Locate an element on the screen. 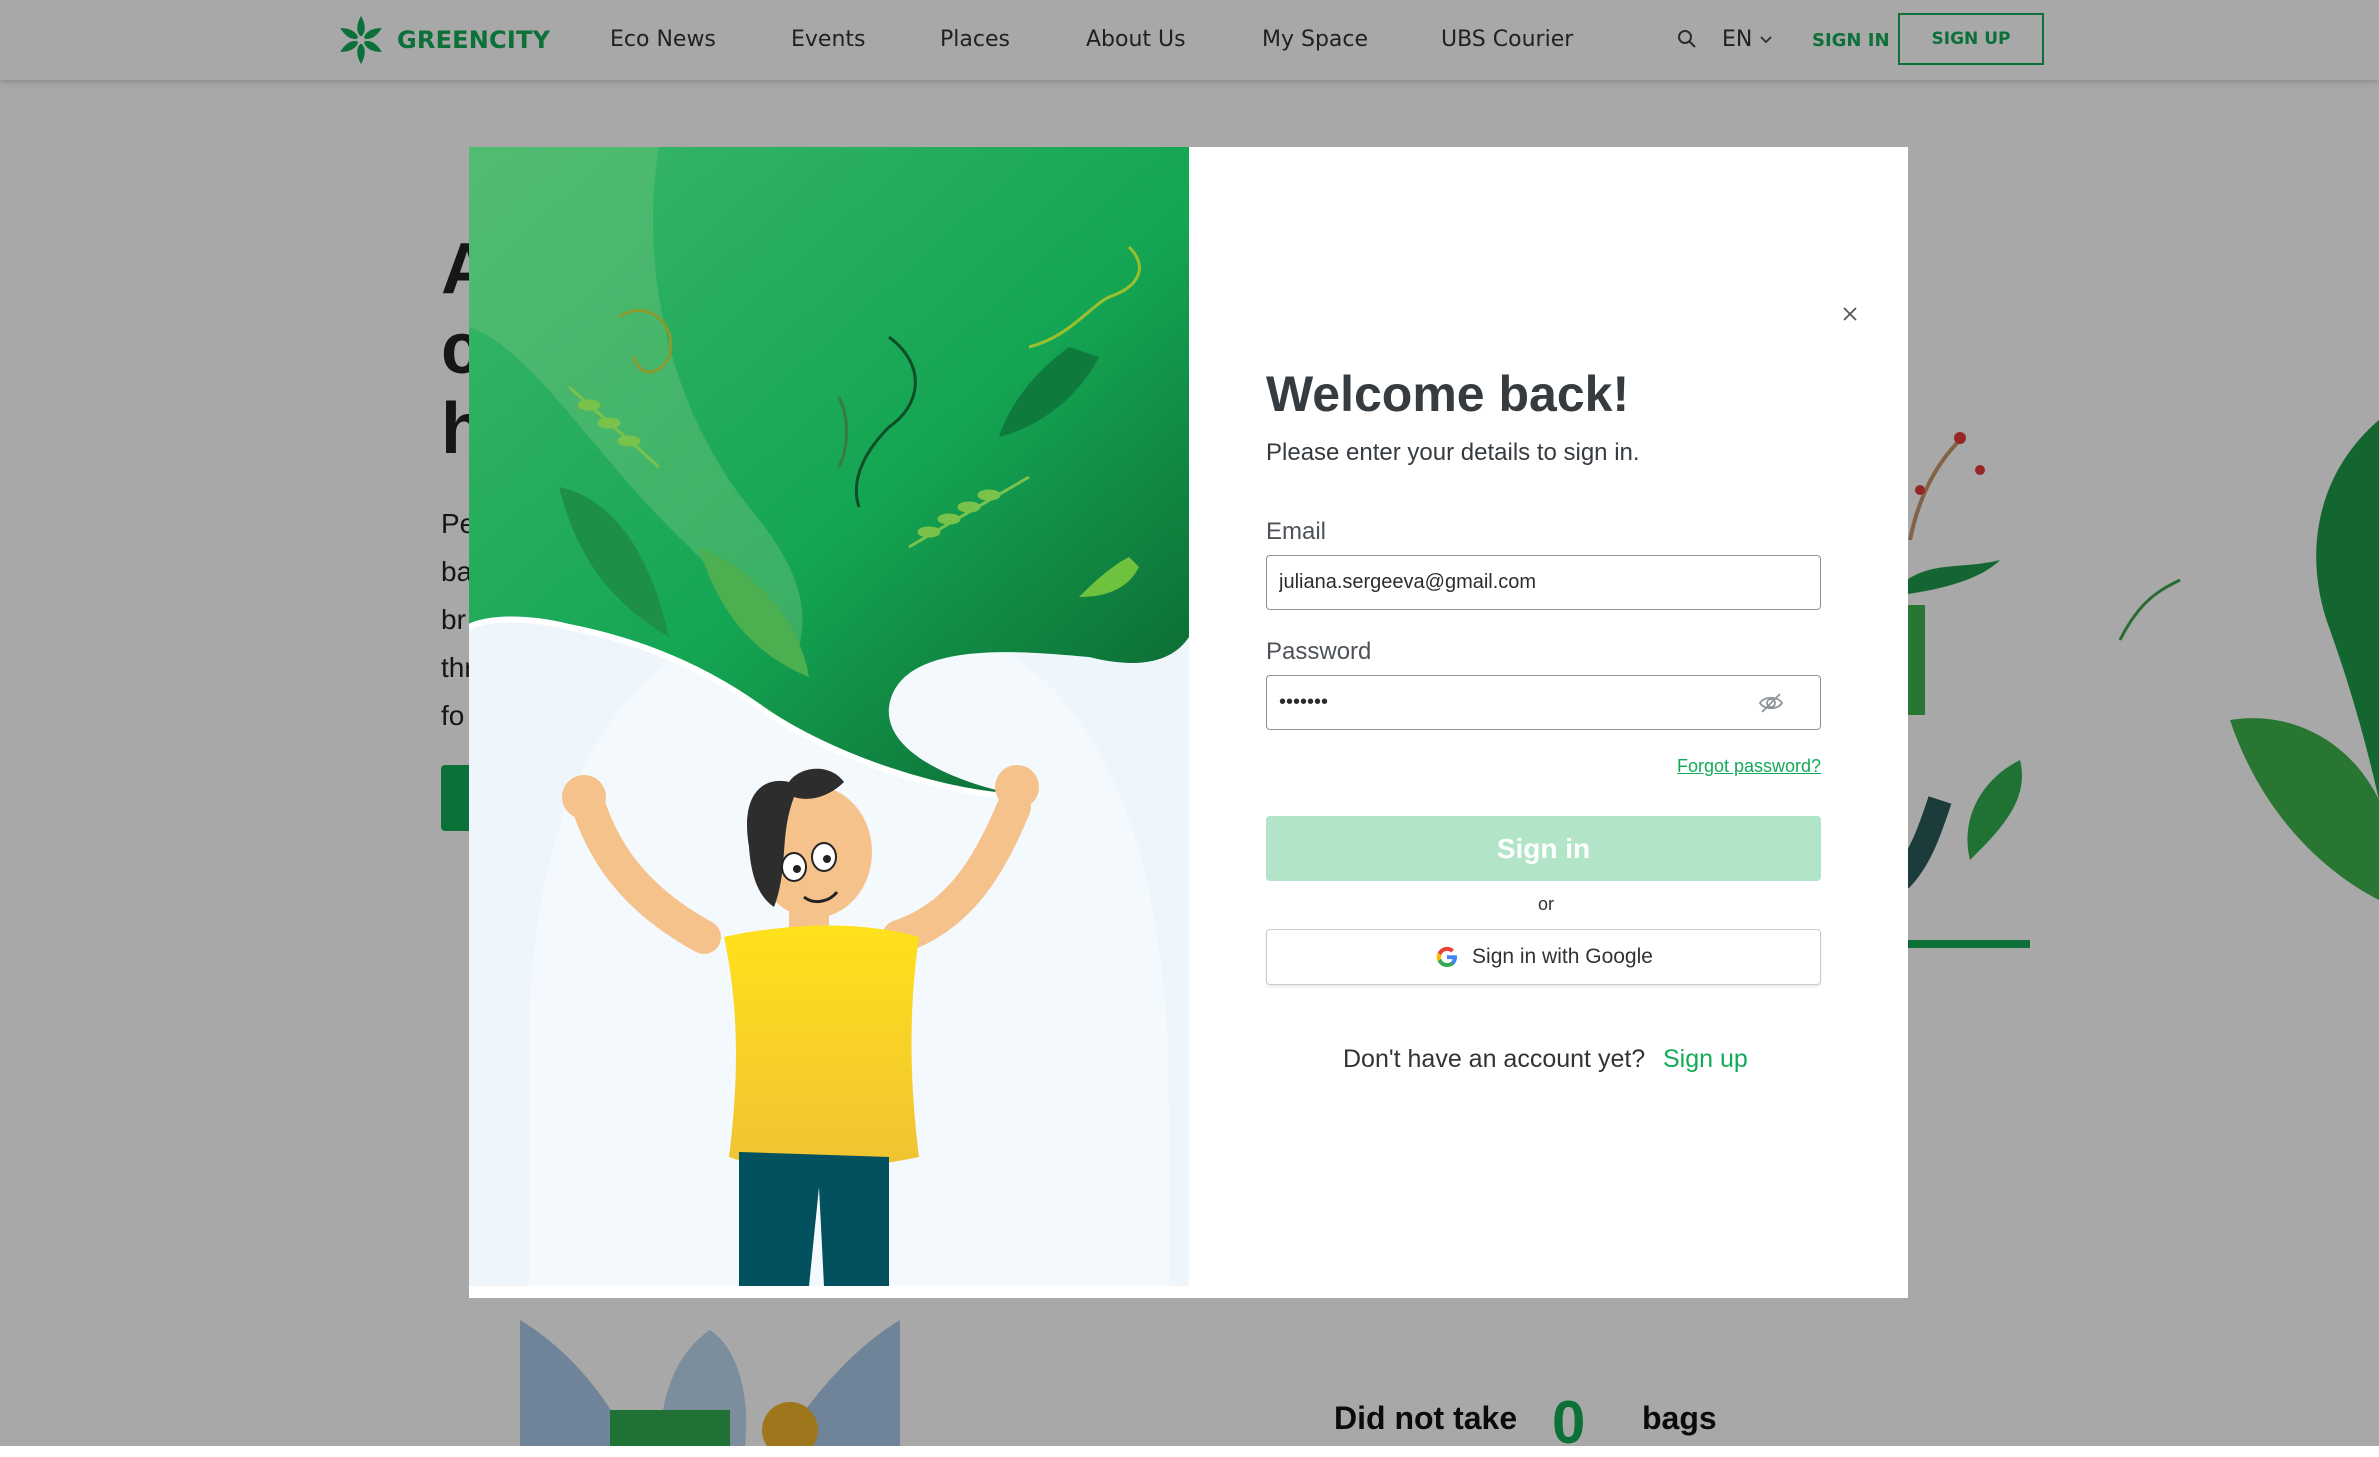 This screenshot has height=1457, width=2379. sign-up-link: Sign up is located at coordinates (1705, 1059).